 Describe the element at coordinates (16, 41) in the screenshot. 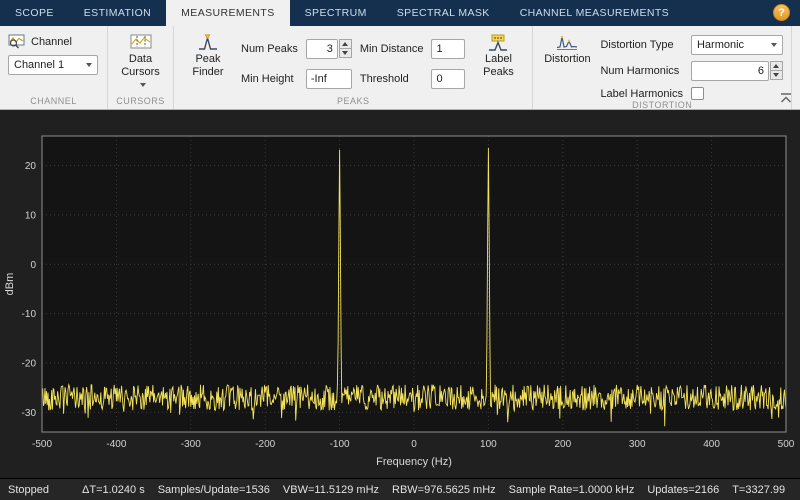

I see `channel-icon` at that location.